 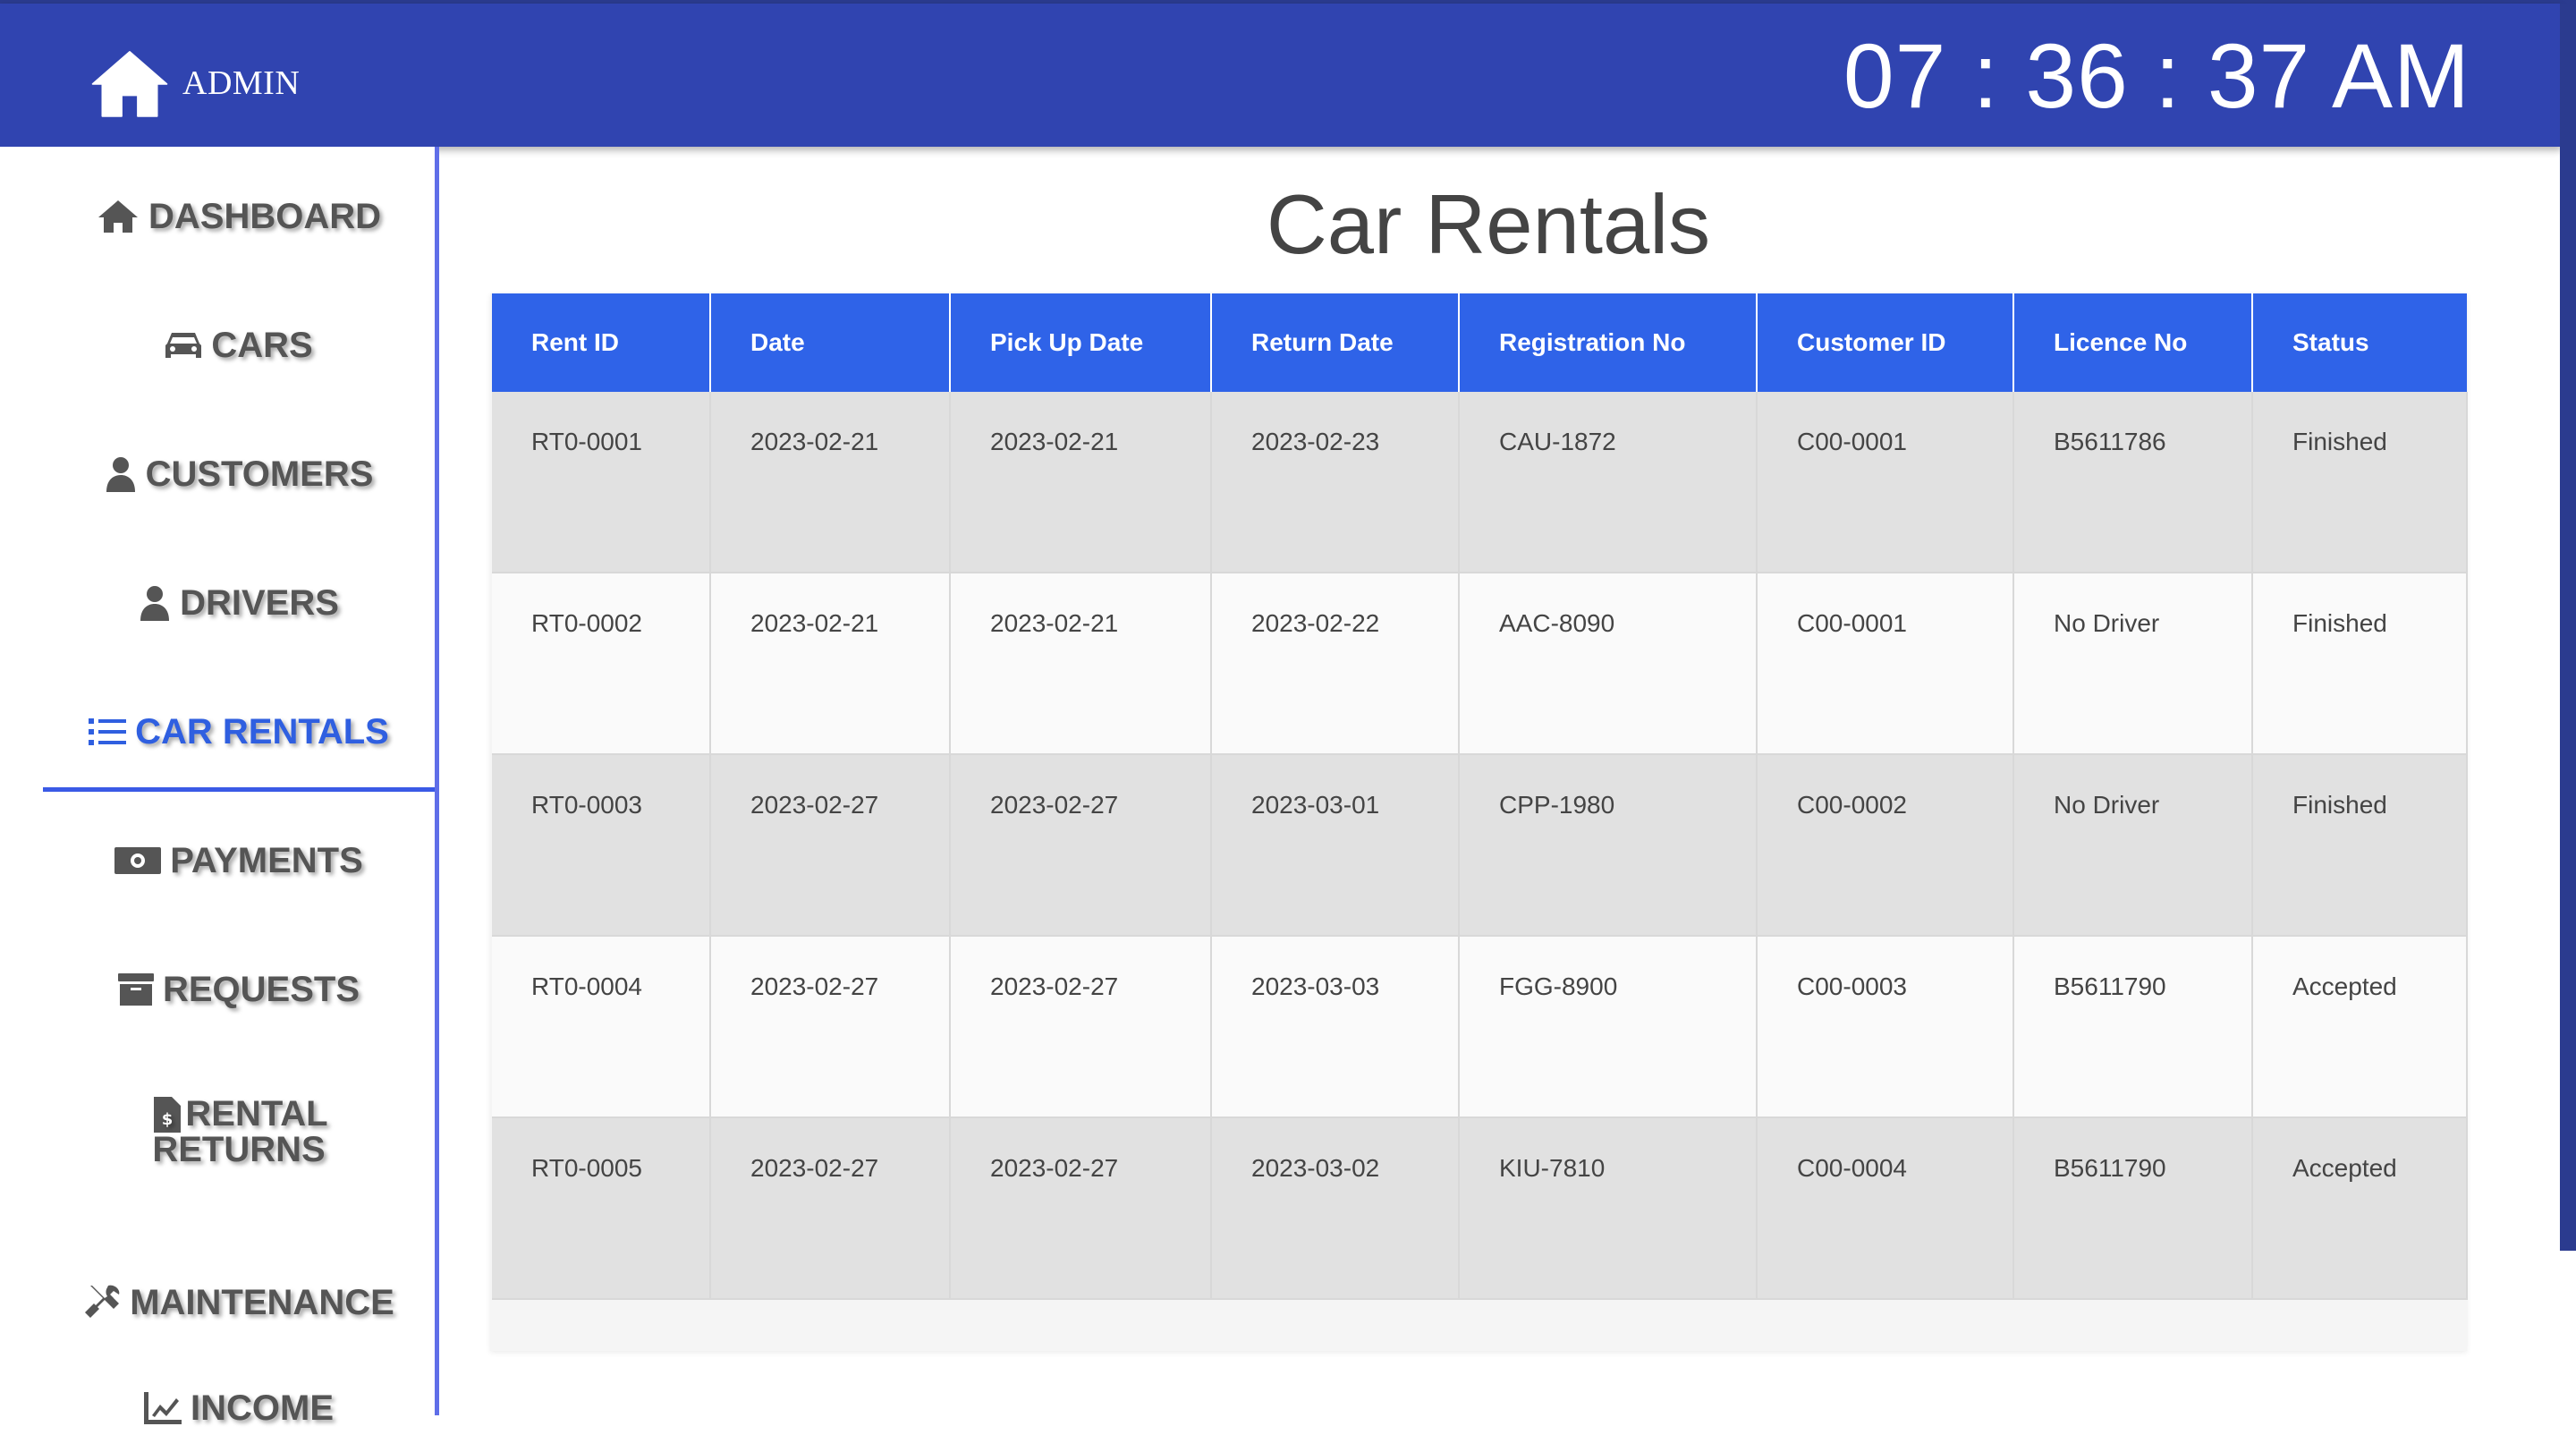 I want to click on active-indicator, so click(x=239, y=789).